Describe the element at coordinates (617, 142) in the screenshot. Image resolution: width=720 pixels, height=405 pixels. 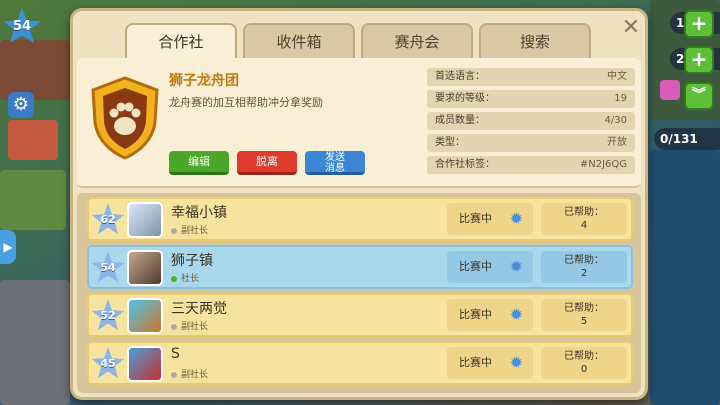
I see `info-value: 开放` at that location.